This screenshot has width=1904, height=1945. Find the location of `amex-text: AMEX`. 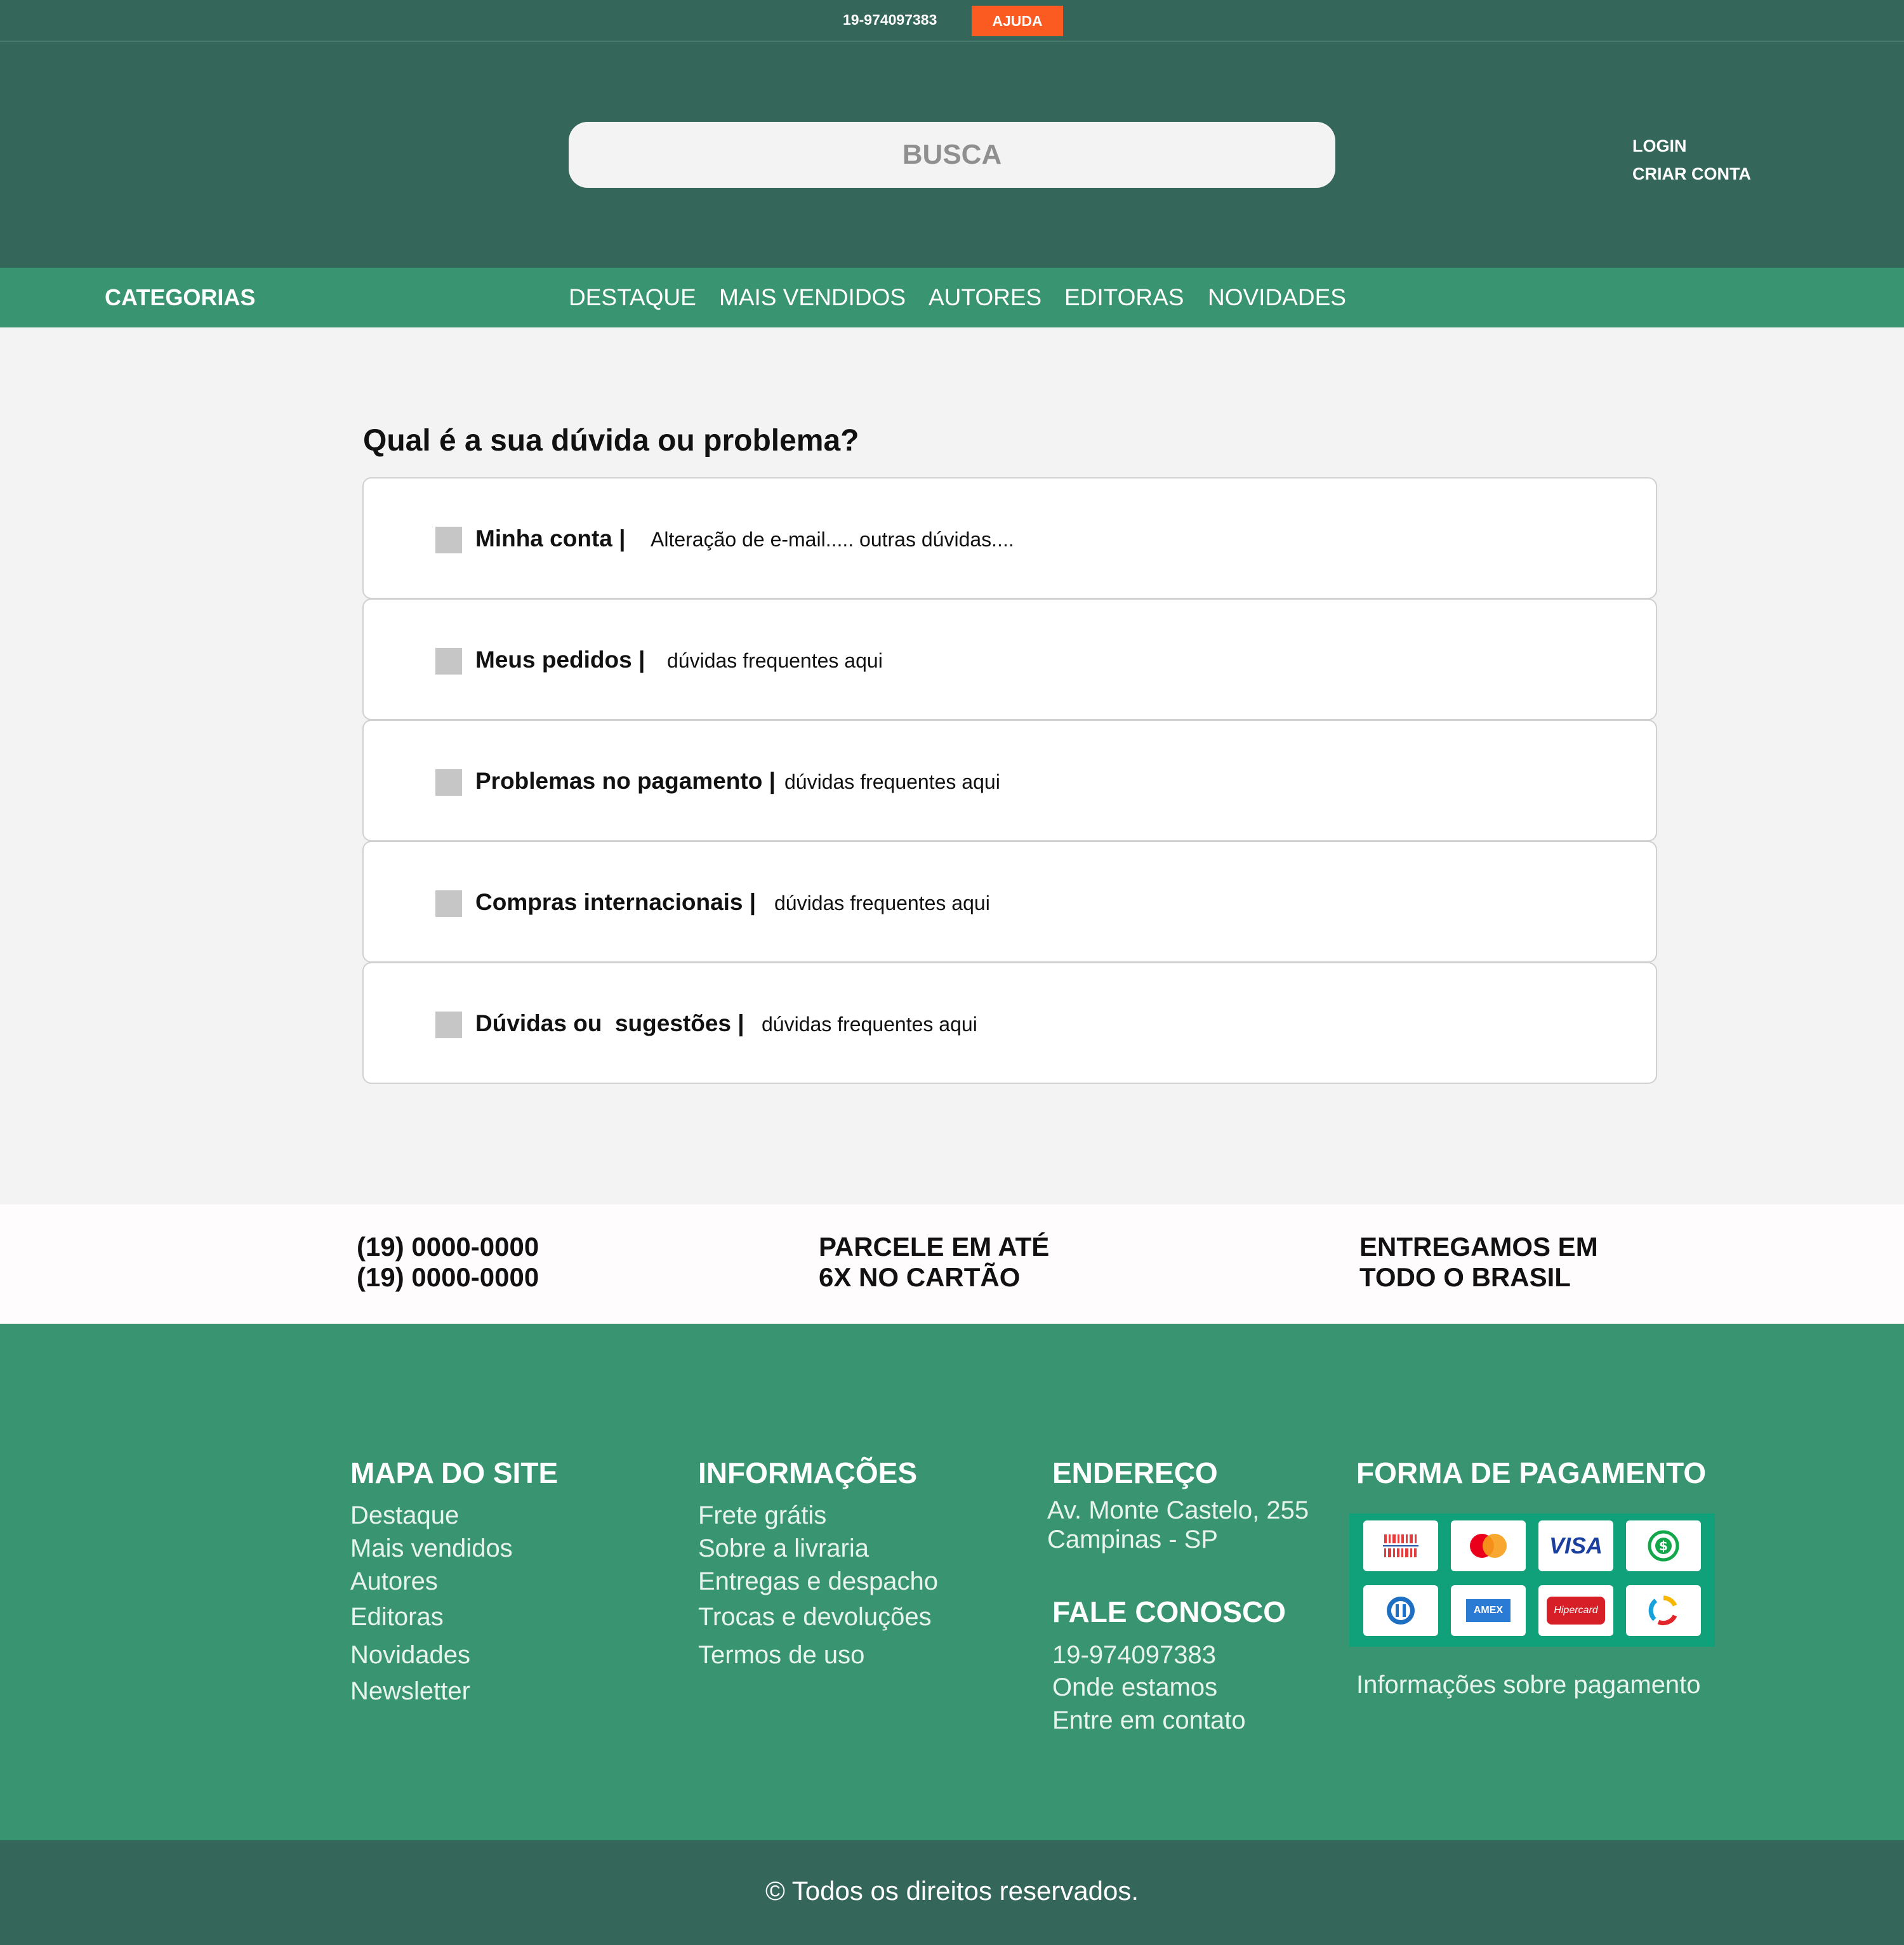

amex-text: AMEX is located at coordinates (1488, 1610).